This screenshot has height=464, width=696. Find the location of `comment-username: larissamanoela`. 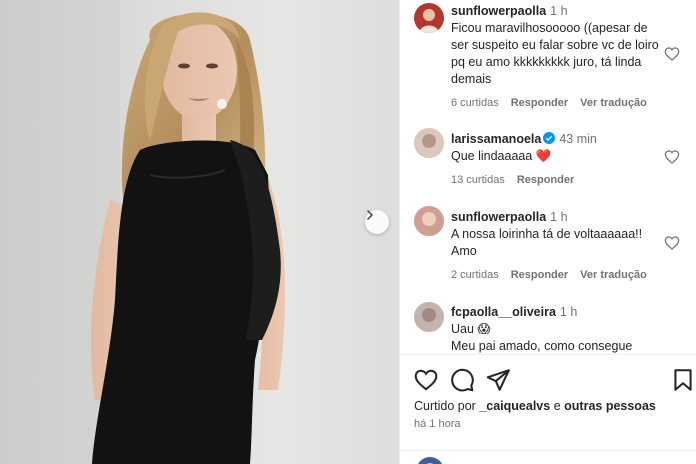

comment-username: larissamanoela is located at coordinates (496, 139).